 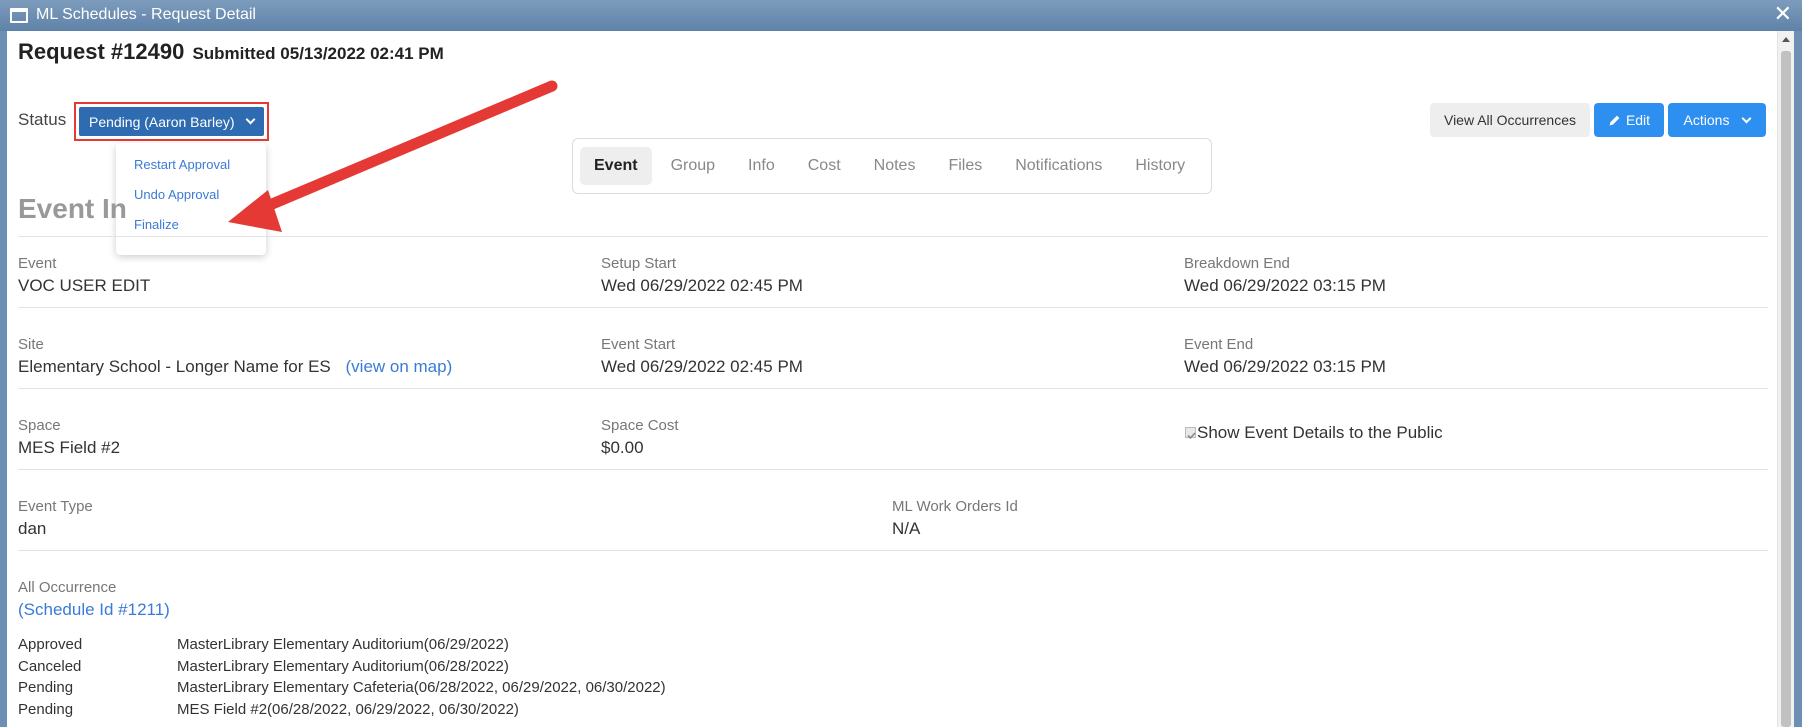 What do you see at coordinates (824, 166) in the screenshot?
I see `tab-cost: Cost` at bounding box center [824, 166].